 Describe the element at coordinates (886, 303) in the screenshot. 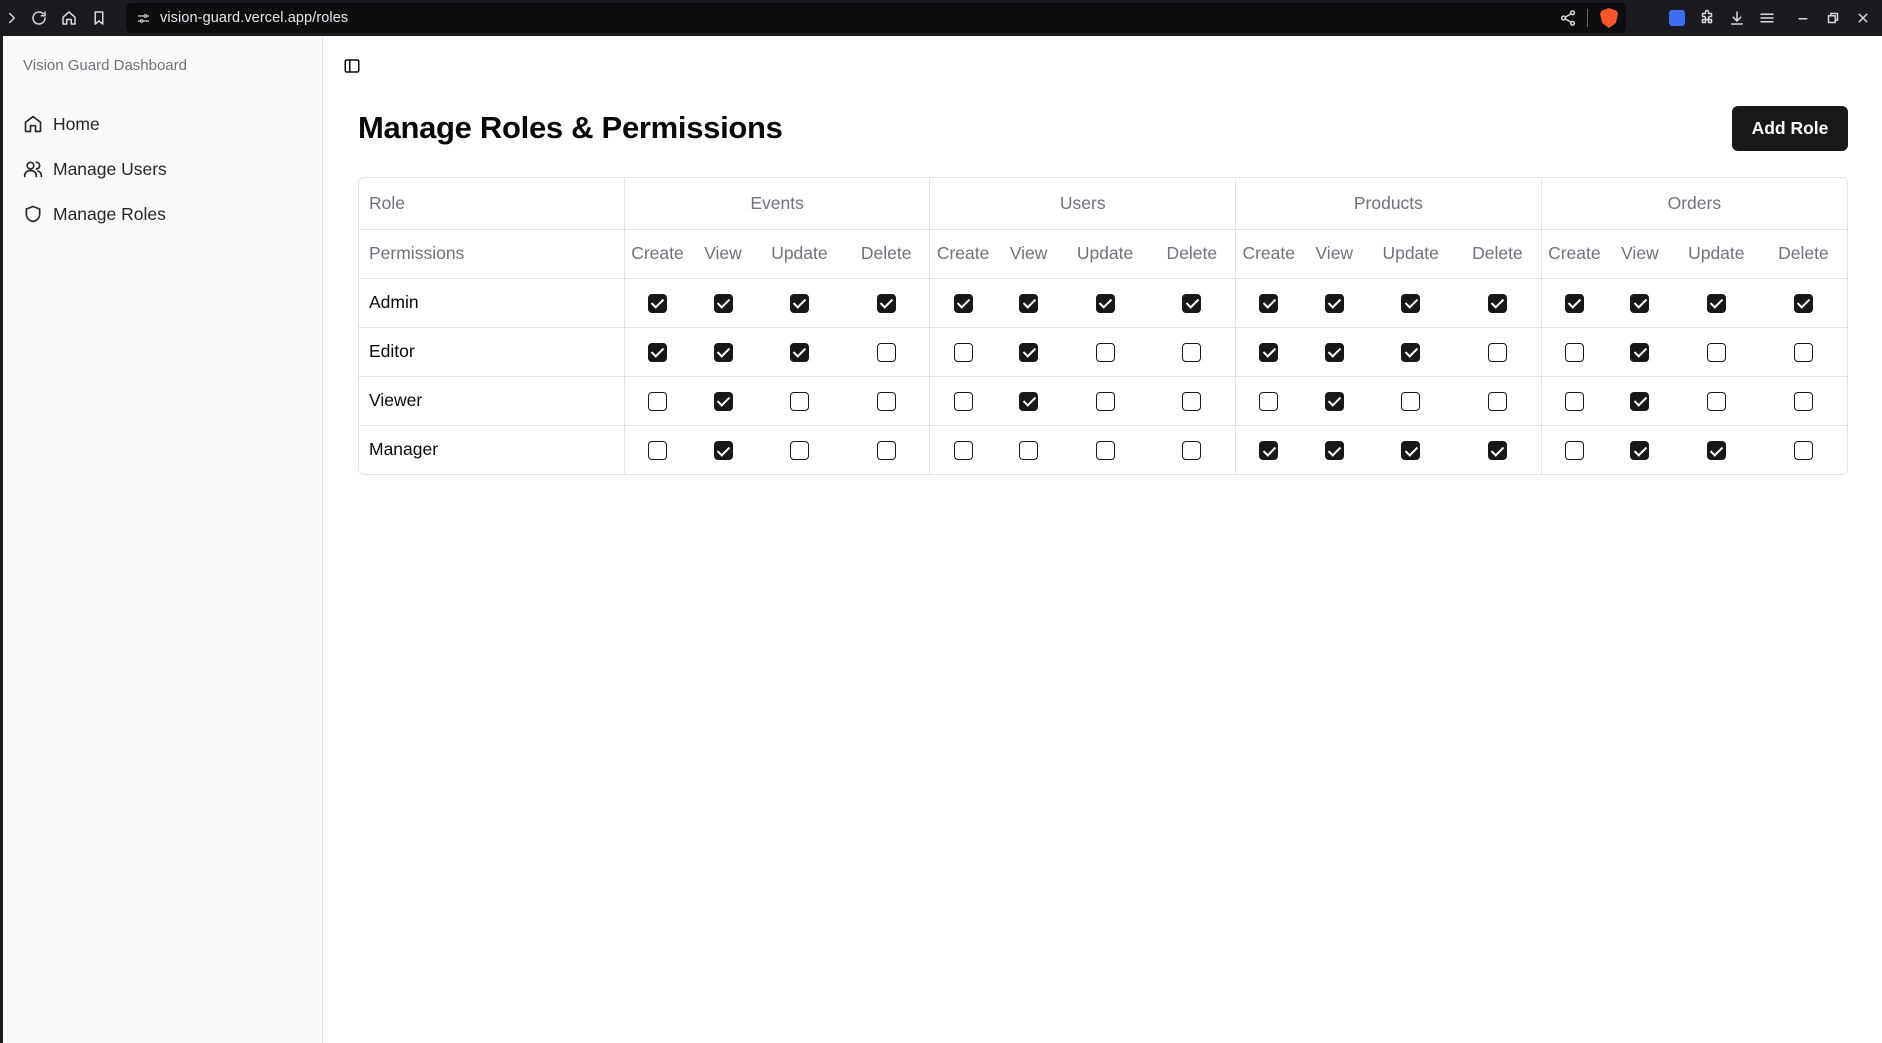

I see `permission-checkbox-admin-events-delete` at that location.